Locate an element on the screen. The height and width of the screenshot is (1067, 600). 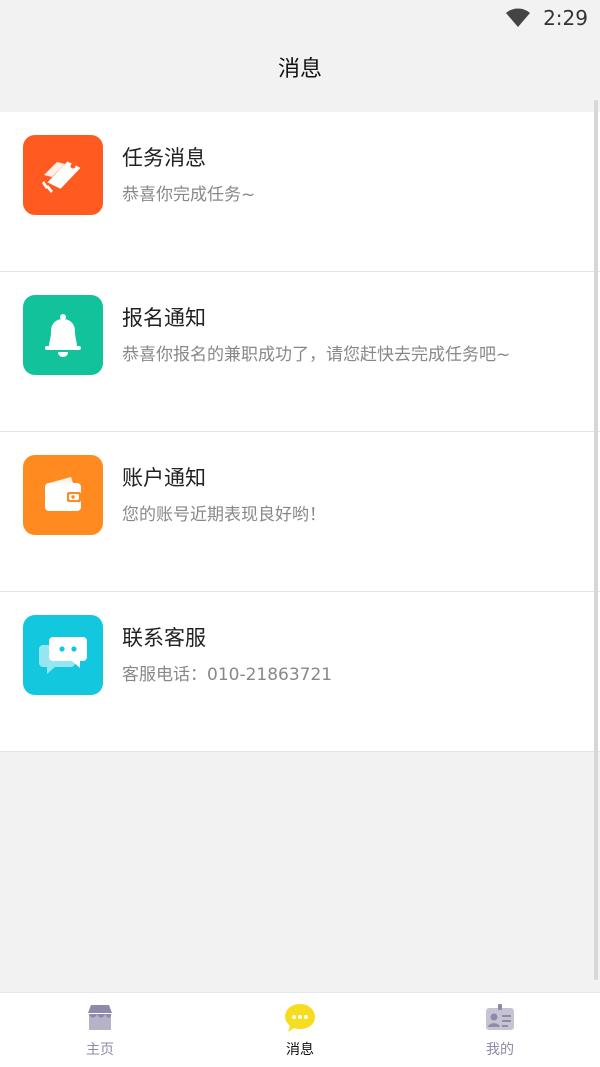
status-time: 2:29 is located at coordinates (565, 18).